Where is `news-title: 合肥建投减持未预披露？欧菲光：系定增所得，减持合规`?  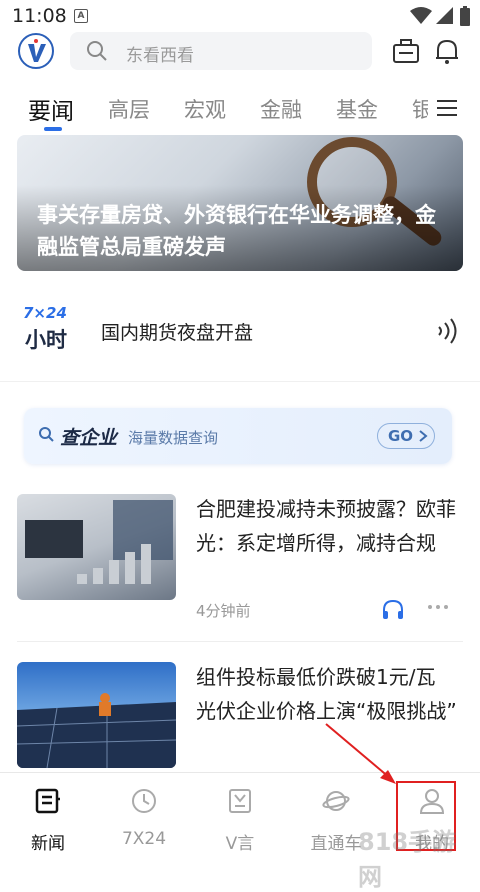 news-title: 合肥建投减持未预披露？欧菲光：系定增所得，减持合规 is located at coordinates (326, 526).